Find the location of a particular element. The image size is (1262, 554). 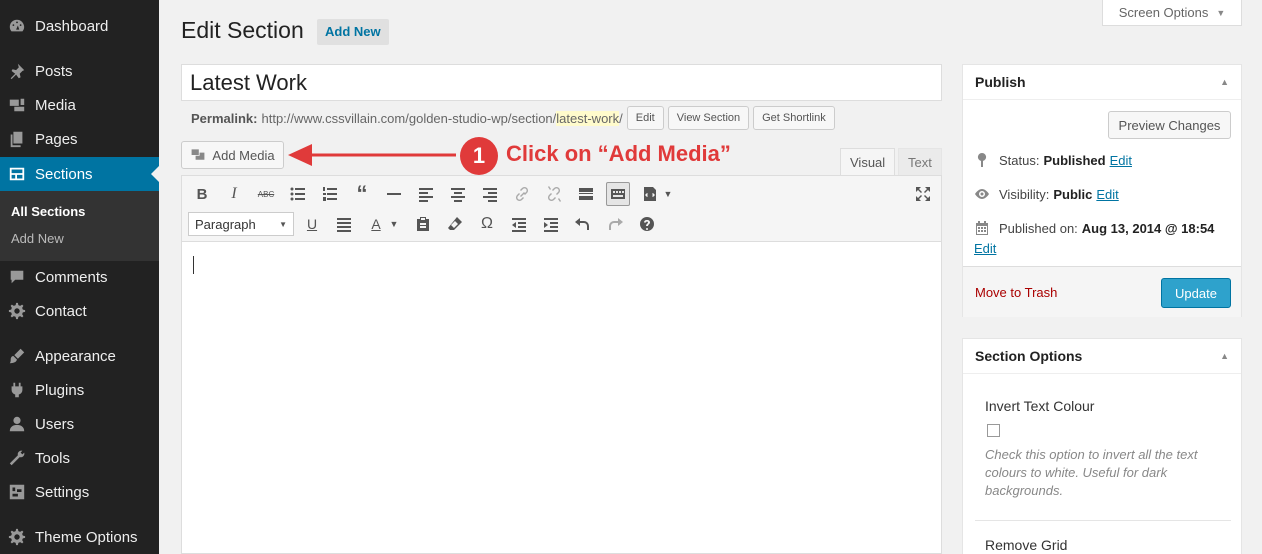

status-label: Status: is located at coordinates (1019, 160).